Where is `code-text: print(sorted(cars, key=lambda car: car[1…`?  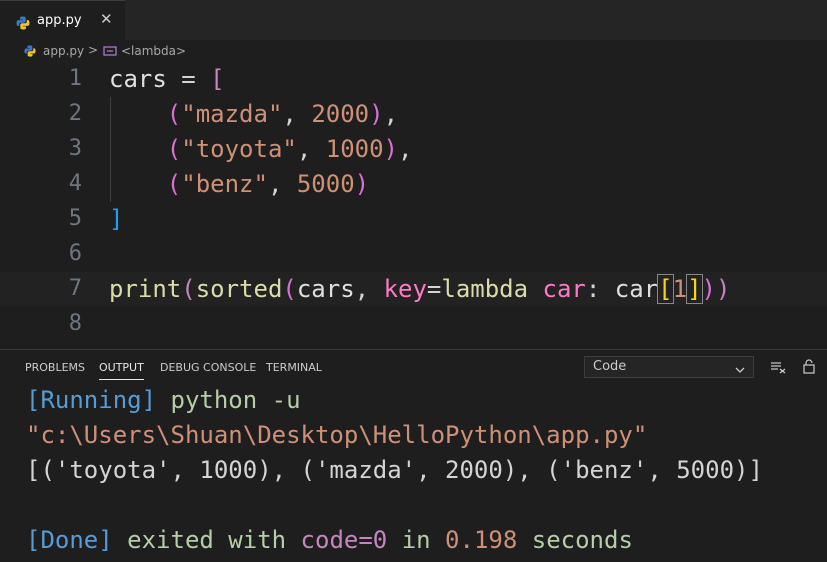
code-text: print(sorted(cars, key=lambda car: car[1… is located at coordinates (420, 289).